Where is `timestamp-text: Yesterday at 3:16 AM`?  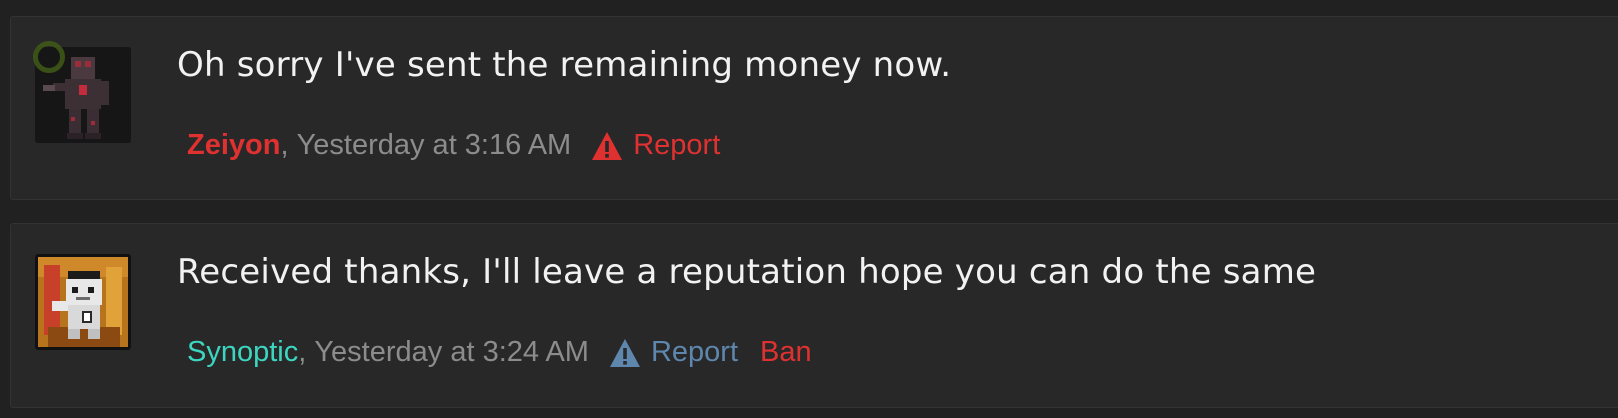 timestamp-text: Yesterday at 3:16 AM is located at coordinates (434, 145).